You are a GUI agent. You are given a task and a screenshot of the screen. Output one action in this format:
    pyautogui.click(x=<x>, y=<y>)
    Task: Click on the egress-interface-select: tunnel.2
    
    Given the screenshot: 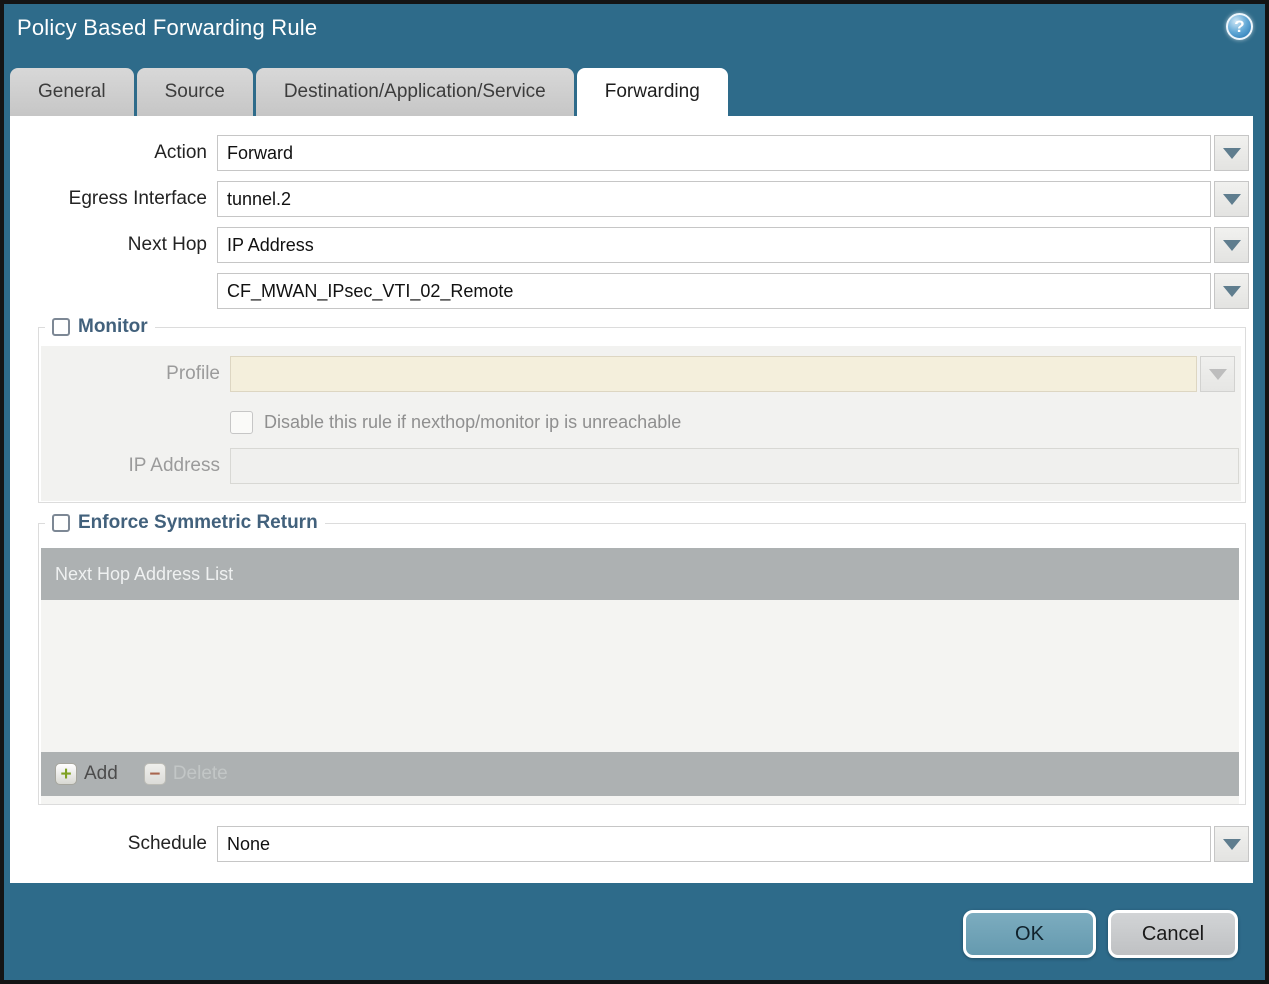 What is the action you would take?
    pyautogui.click(x=714, y=199)
    